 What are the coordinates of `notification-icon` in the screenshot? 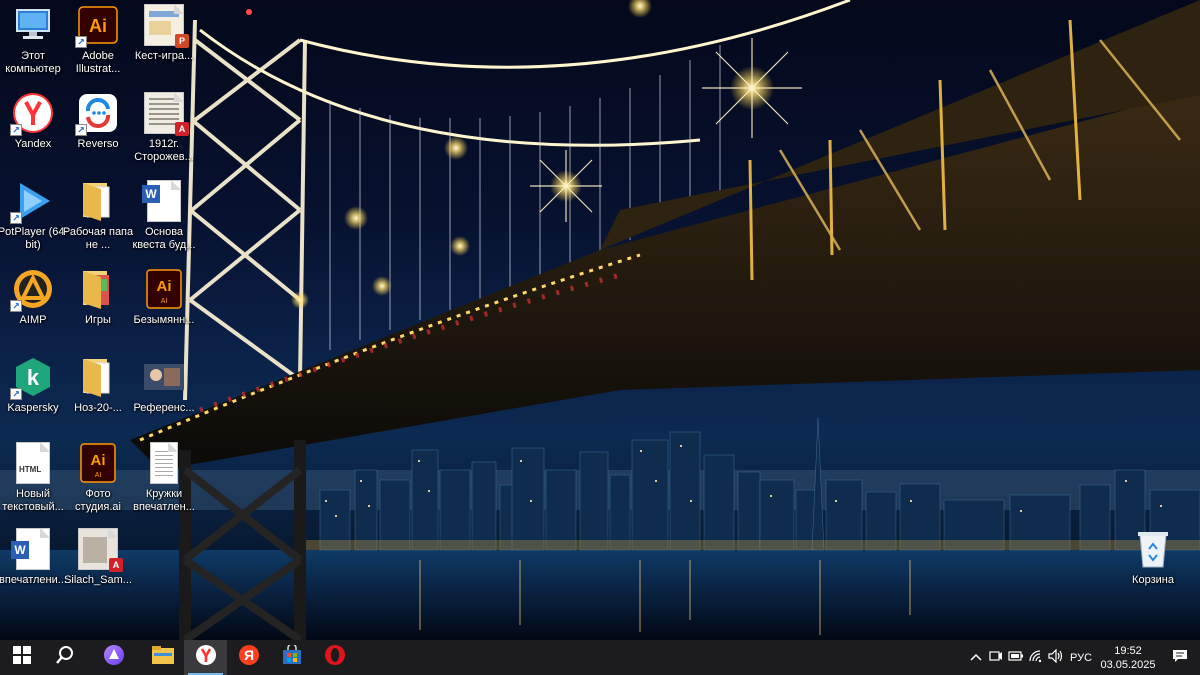 It's located at (1180, 657).